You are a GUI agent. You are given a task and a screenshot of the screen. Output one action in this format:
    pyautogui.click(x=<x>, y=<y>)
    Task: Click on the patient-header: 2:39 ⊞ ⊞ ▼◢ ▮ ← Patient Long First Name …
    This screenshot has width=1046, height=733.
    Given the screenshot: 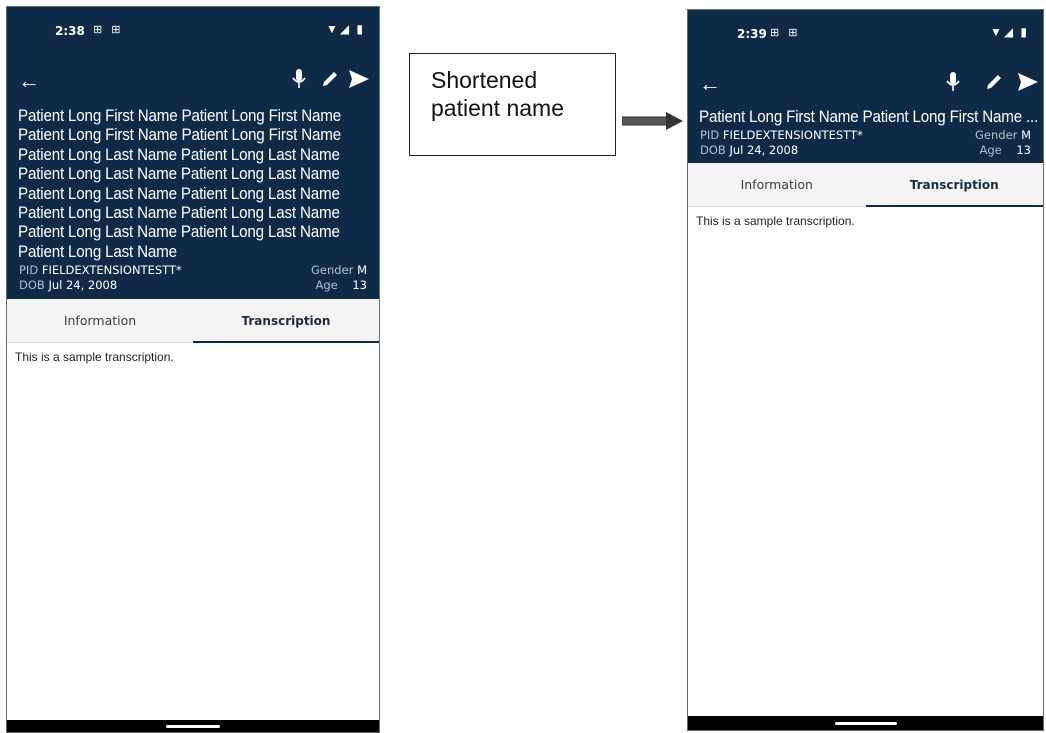 What is the action you would take?
    pyautogui.click(x=865, y=87)
    